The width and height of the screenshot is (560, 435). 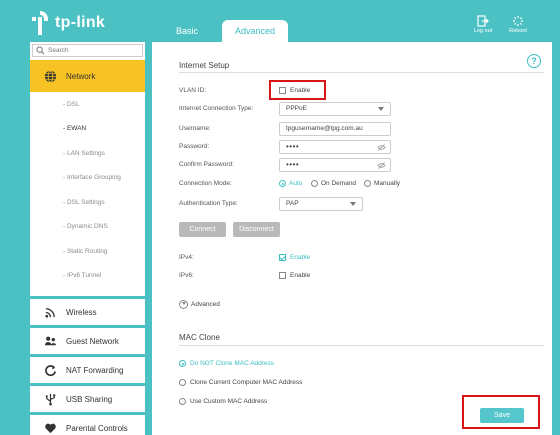 I want to click on sidebar-item-label: Guest Network, so click(x=92, y=341).